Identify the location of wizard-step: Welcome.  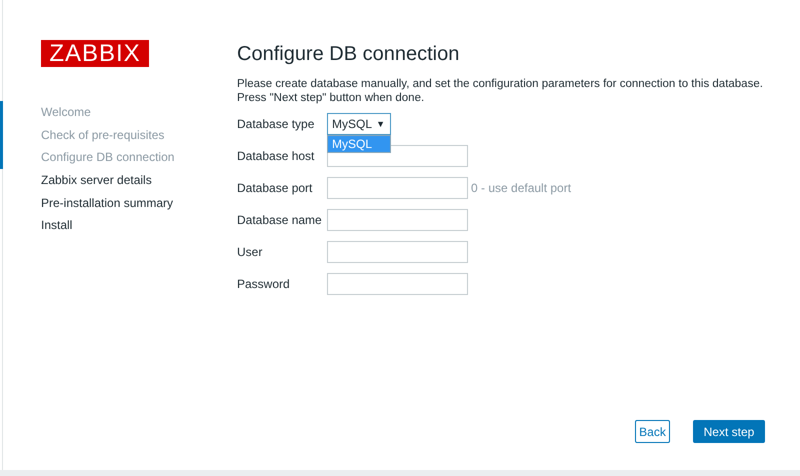
(66, 112).